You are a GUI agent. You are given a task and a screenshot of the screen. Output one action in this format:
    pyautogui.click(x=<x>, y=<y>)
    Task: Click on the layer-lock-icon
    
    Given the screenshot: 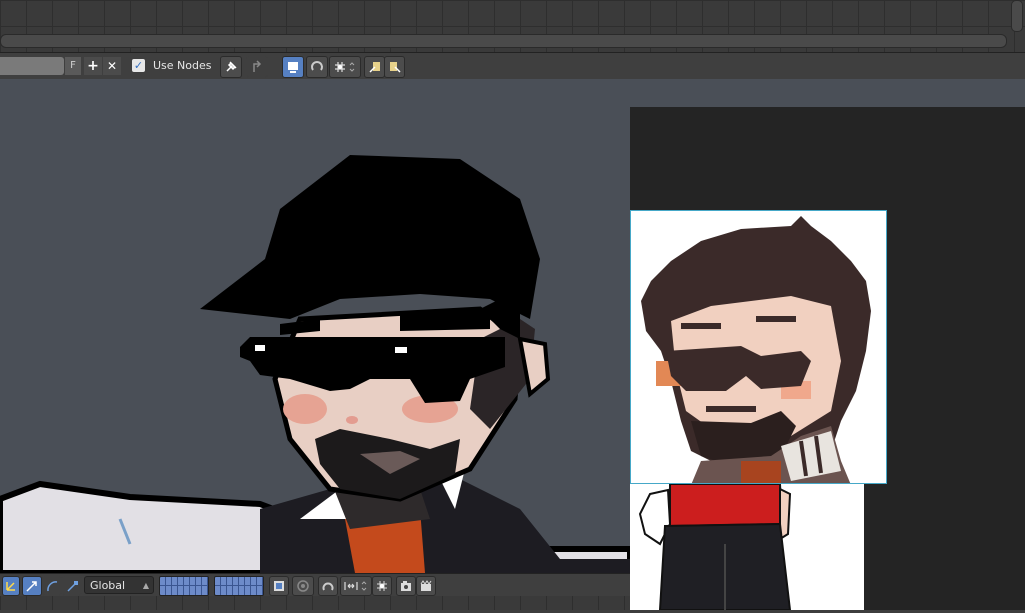 What is the action you would take?
    pyautogui.click(x=279, y=586)
    